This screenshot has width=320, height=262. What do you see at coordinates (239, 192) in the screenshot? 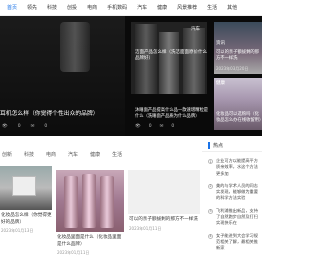
I see `hot-item-text: 美的与学术人员的同志实发现，能够做为重要的科学方法实验` at bounding box center [239, 192].